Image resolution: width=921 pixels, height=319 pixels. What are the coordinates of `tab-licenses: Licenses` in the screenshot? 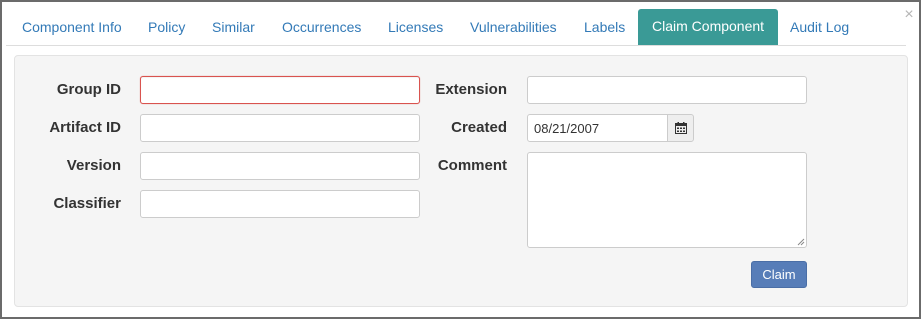 It's located at (415, 27).